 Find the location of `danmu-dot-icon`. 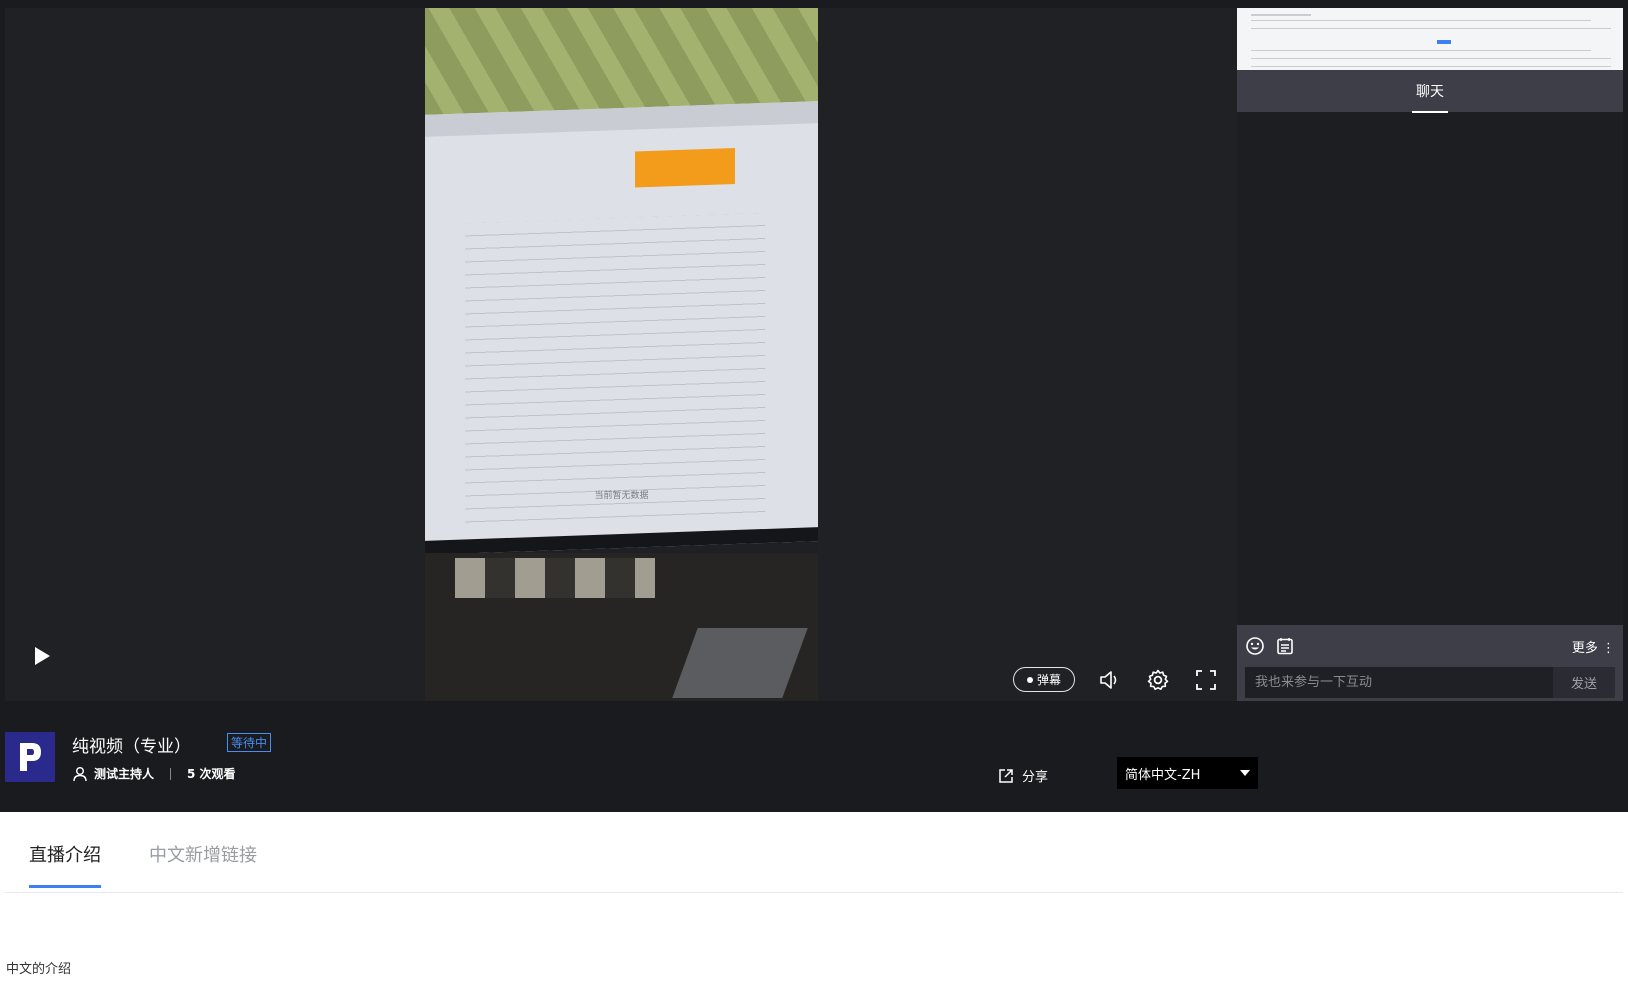

danmu-dot-icon is located at coordinates (1029, 679).